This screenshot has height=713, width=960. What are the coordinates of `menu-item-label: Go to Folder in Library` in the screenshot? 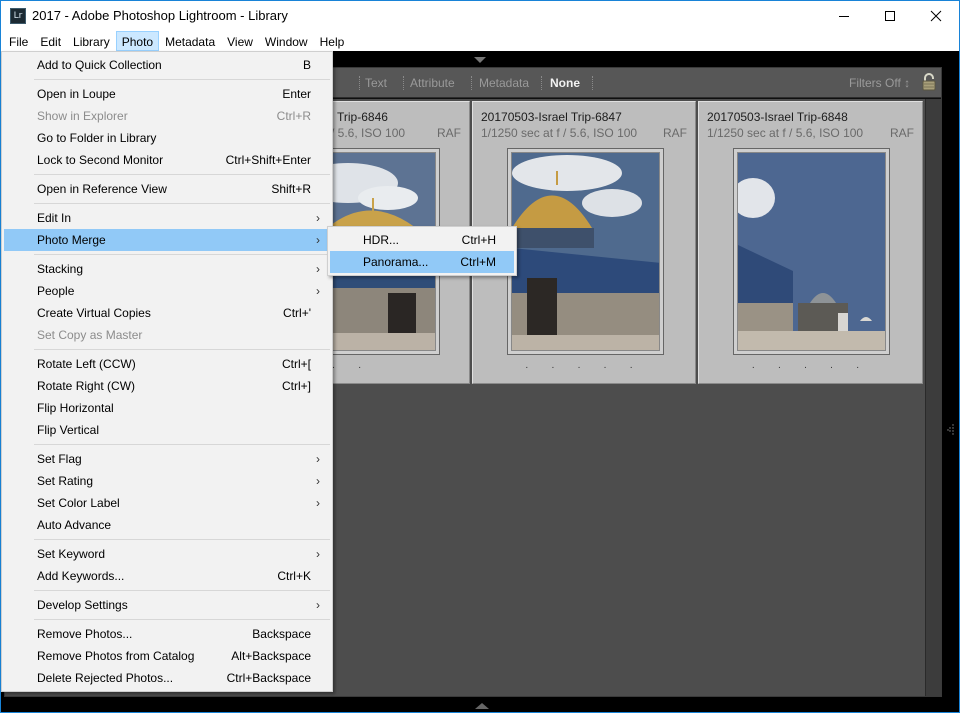 It's located at (97, 138).